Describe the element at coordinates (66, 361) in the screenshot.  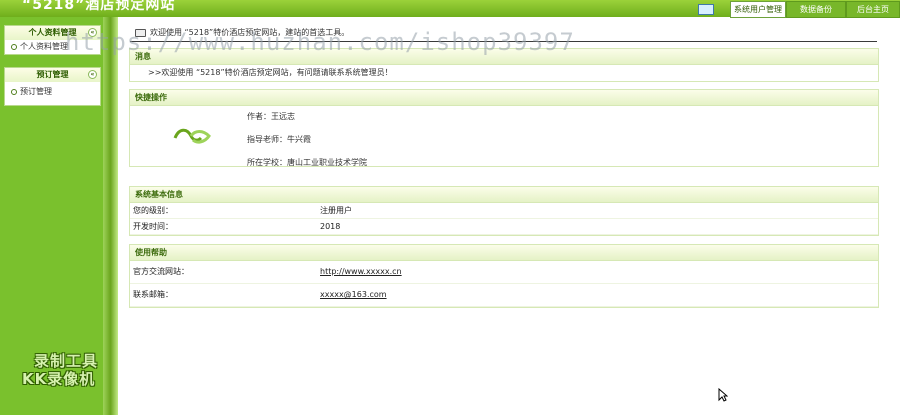
I see `badge-line: 录制工具` at that location.